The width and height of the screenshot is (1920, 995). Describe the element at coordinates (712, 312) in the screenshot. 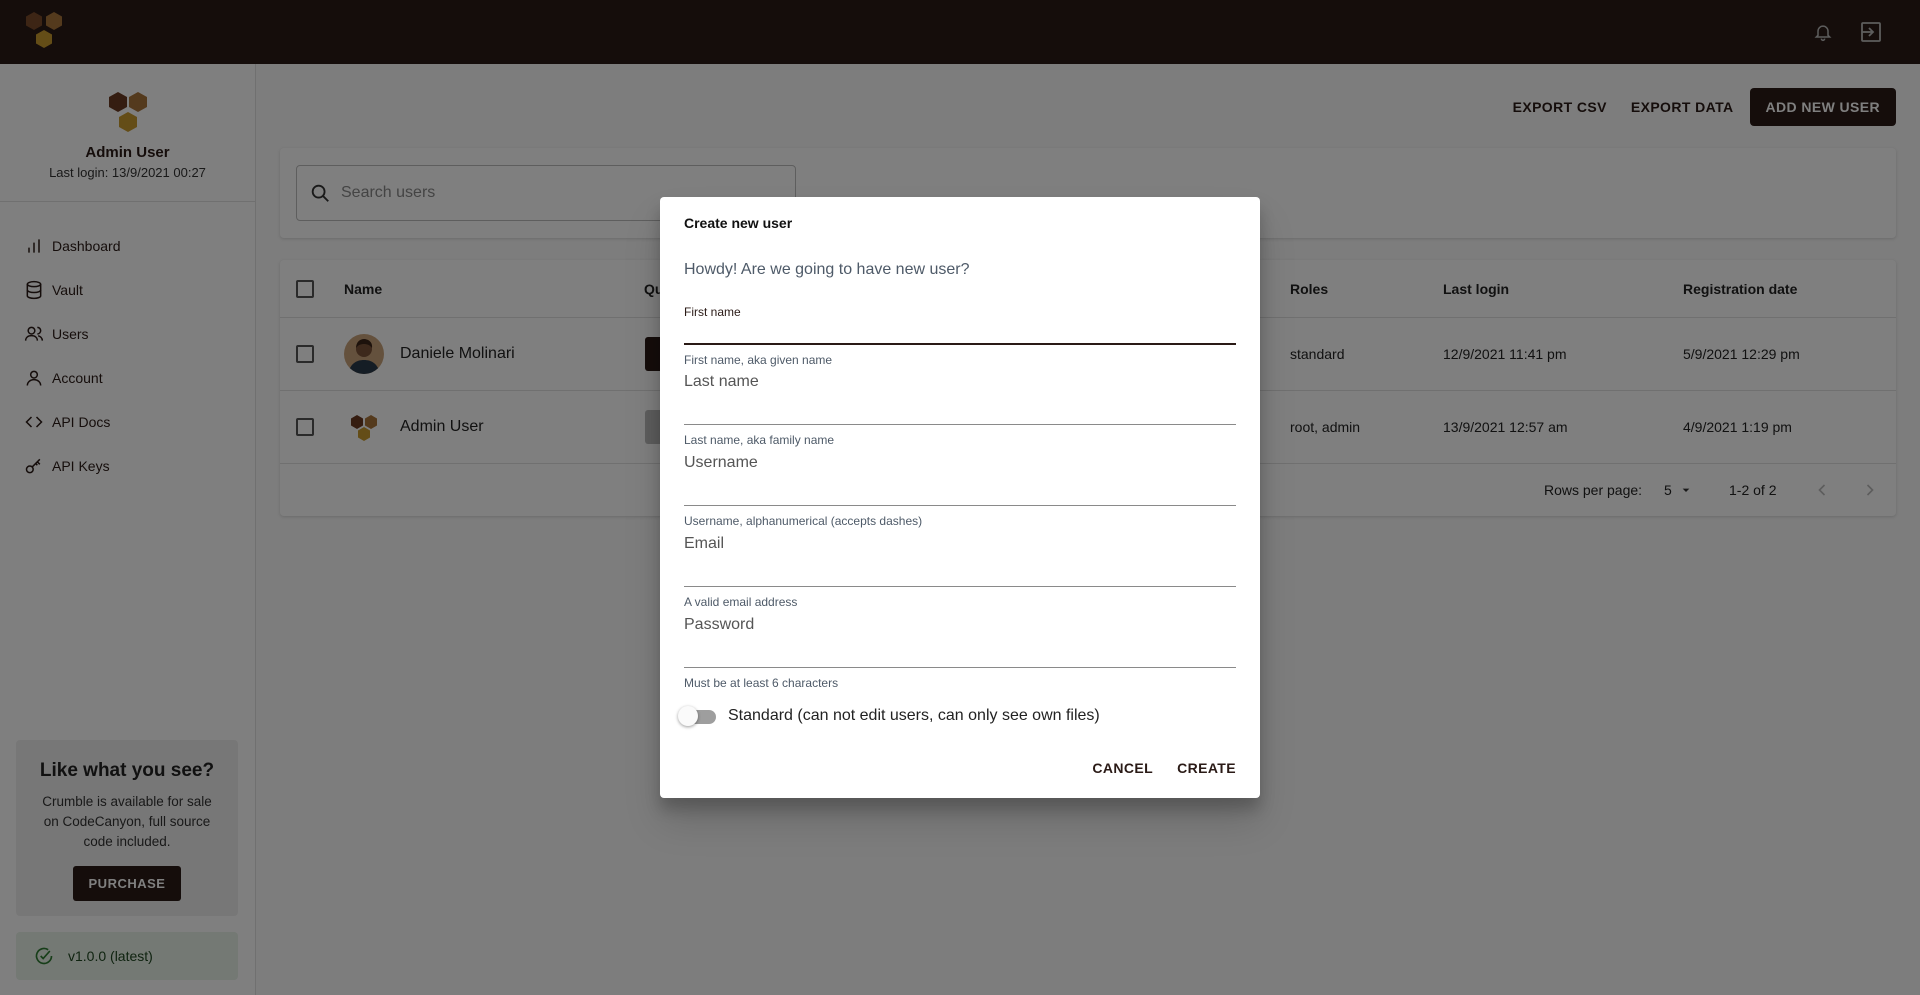

I see `first-name-label: First name` at that location.